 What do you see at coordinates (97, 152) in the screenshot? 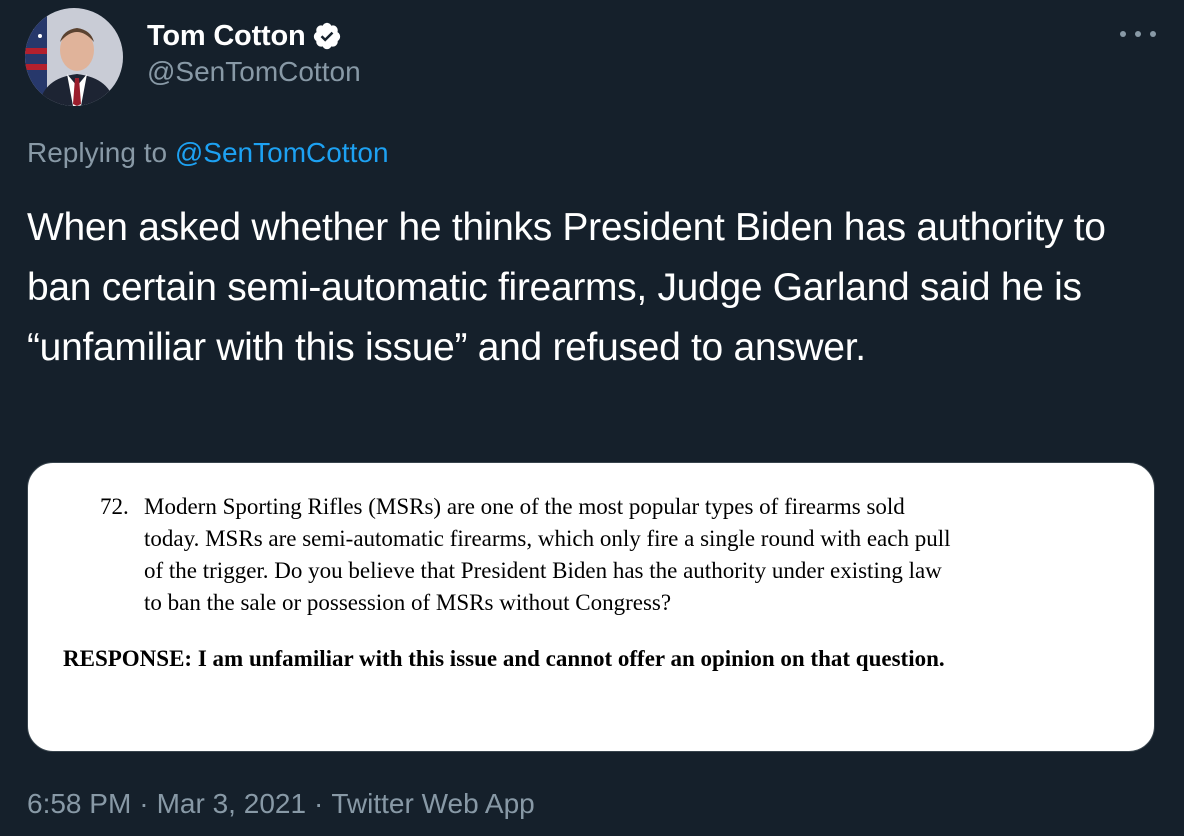
I see `replying-to-label: Replying to` at bounding box center [97, 152].